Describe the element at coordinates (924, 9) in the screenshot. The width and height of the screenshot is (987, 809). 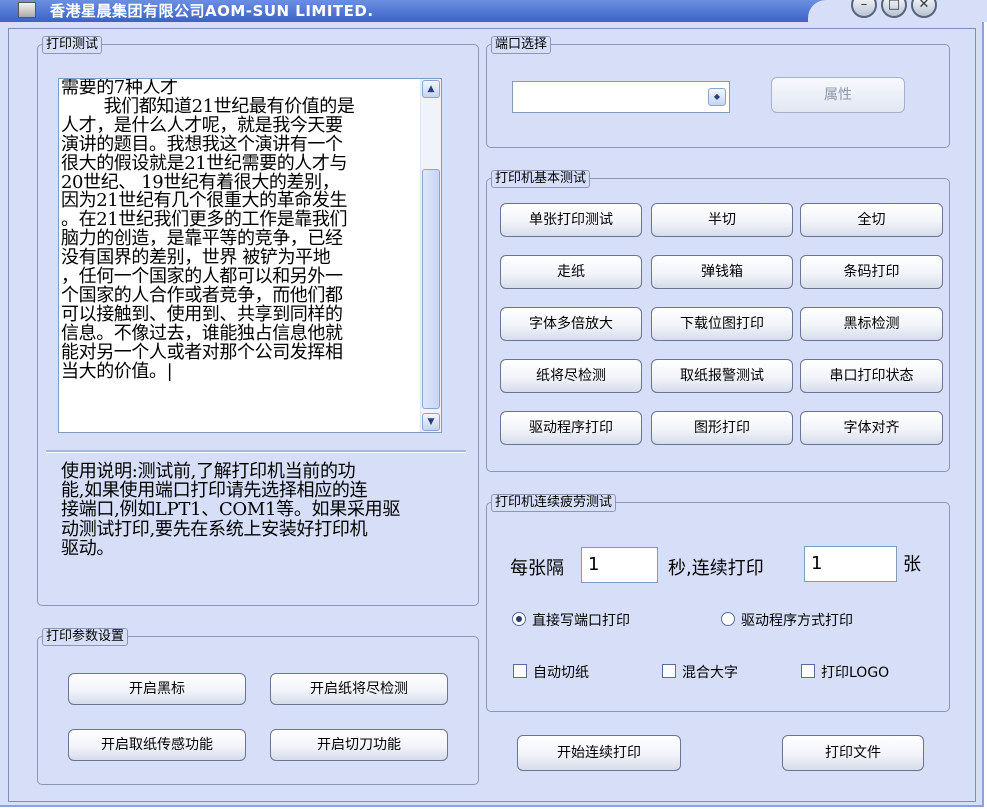
I see `close-button: ✕` at that location.